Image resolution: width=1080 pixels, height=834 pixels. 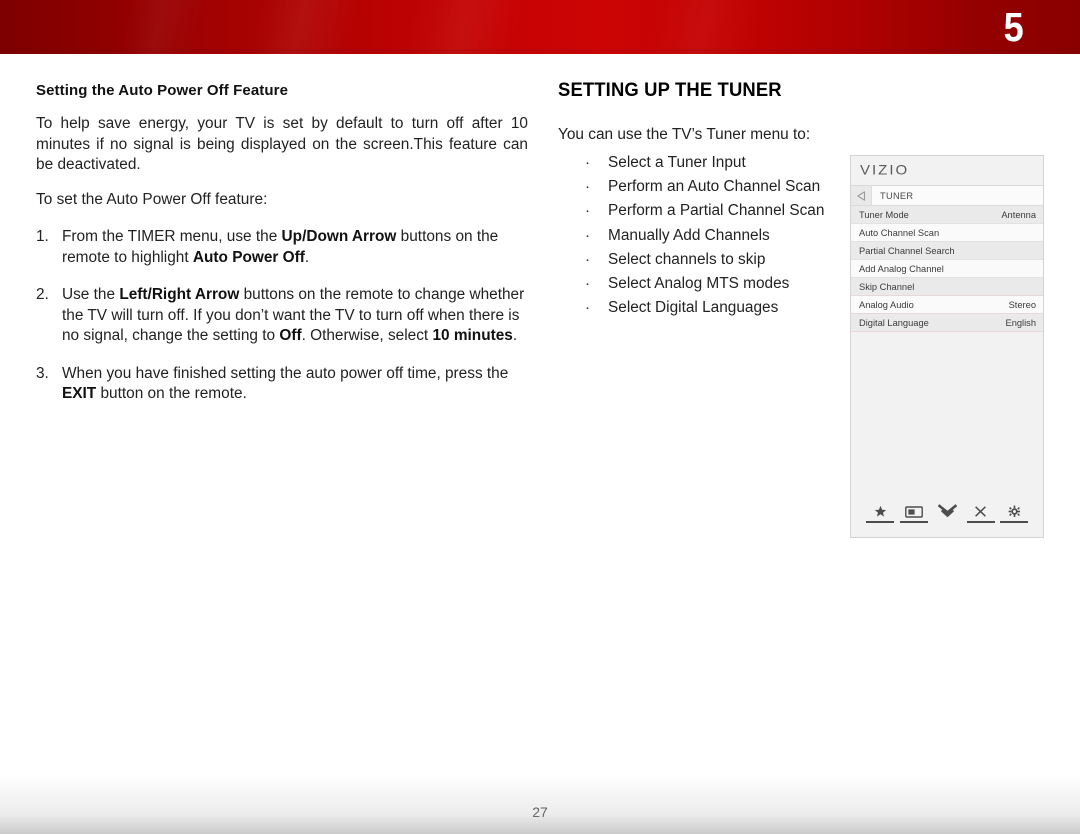 I want to click on menu-row-analog-audio: Analog Audio Stereo, so click(x=947, y=305).